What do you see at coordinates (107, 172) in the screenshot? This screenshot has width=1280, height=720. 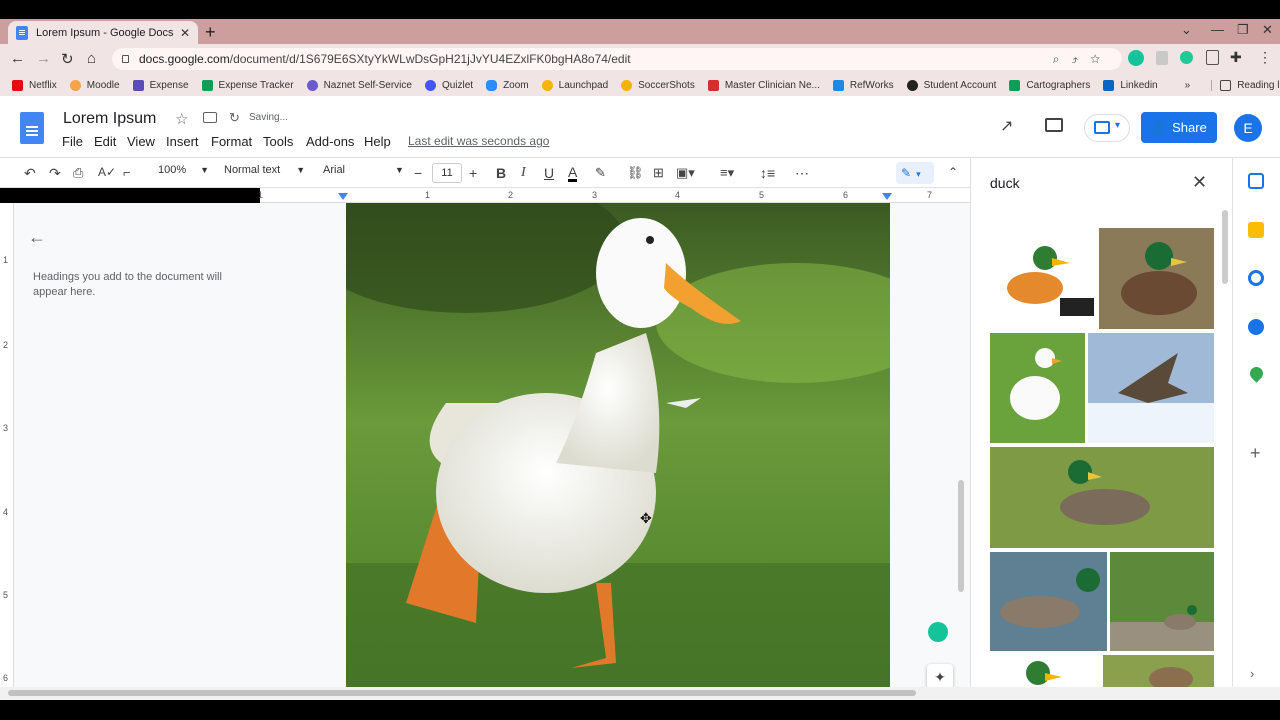 I see `spellcheck-icon: A✓` at bounding box center [107, 172].